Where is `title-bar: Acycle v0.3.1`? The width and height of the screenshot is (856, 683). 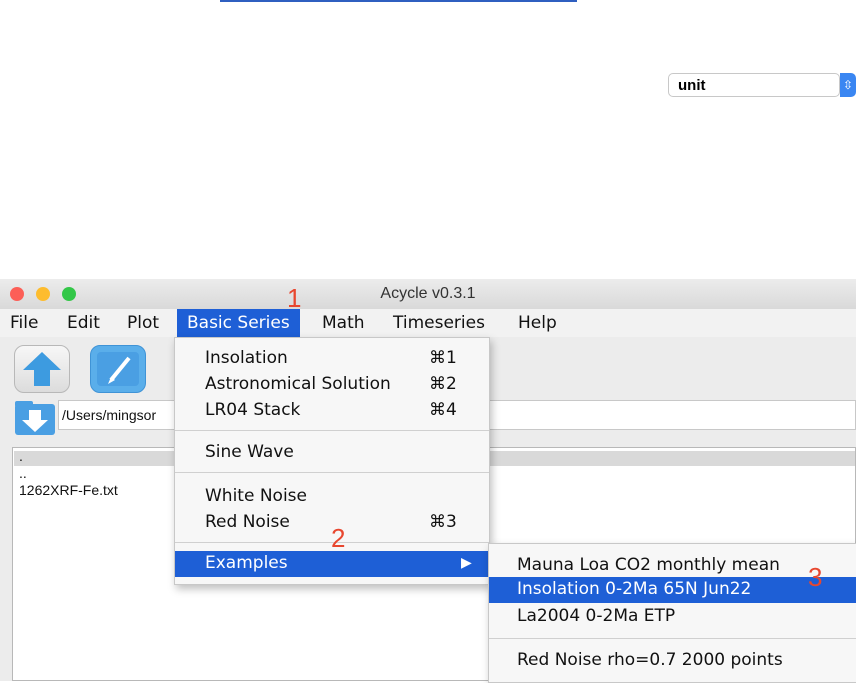 title-bar: Acycle v0.3.1 is located at coordinates (428, 294).